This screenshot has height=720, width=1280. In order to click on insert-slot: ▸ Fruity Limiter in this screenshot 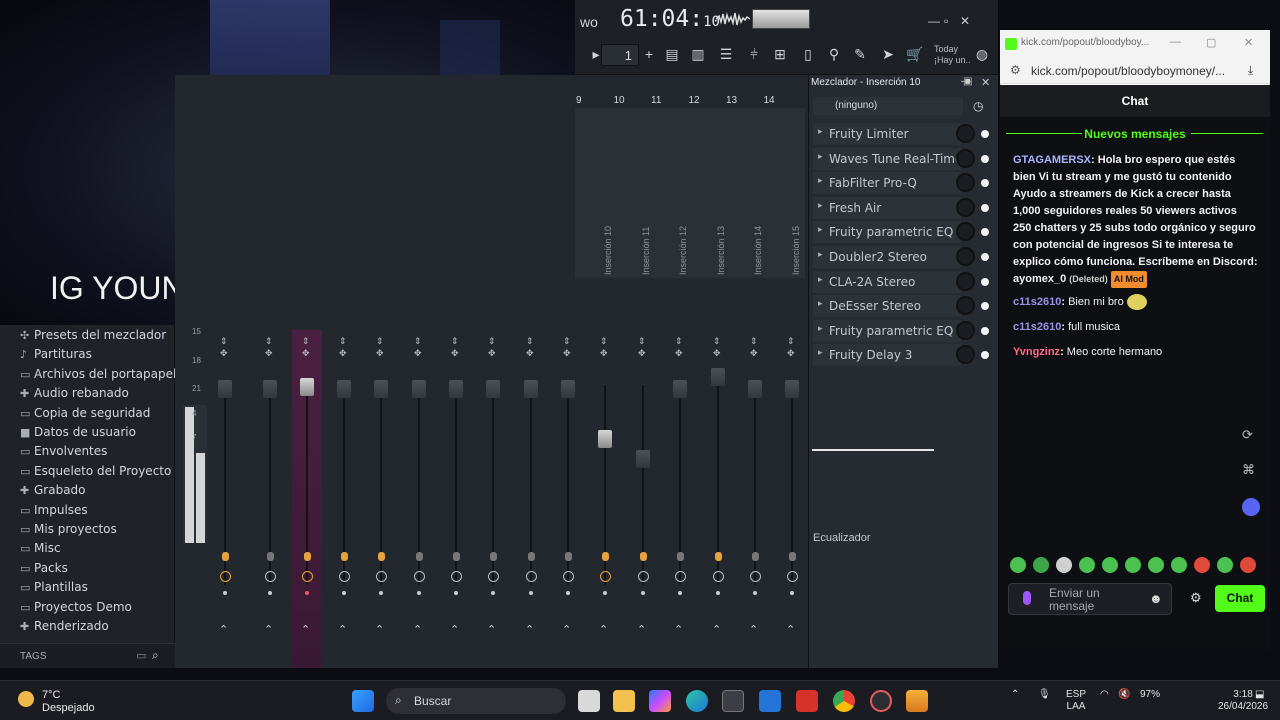, I will do `click(887, 134)`.